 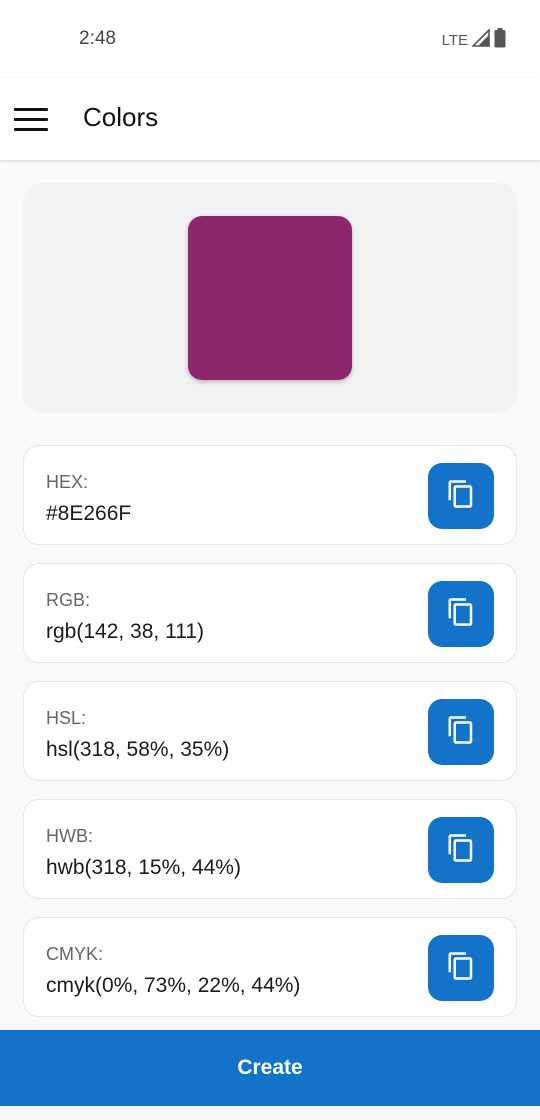 What do you see at coordinates (270, 849) in the screenshot?
I see `hwb-card: HWB: hwb(318, 15%, 44%)` at bounding box center [270, 849].